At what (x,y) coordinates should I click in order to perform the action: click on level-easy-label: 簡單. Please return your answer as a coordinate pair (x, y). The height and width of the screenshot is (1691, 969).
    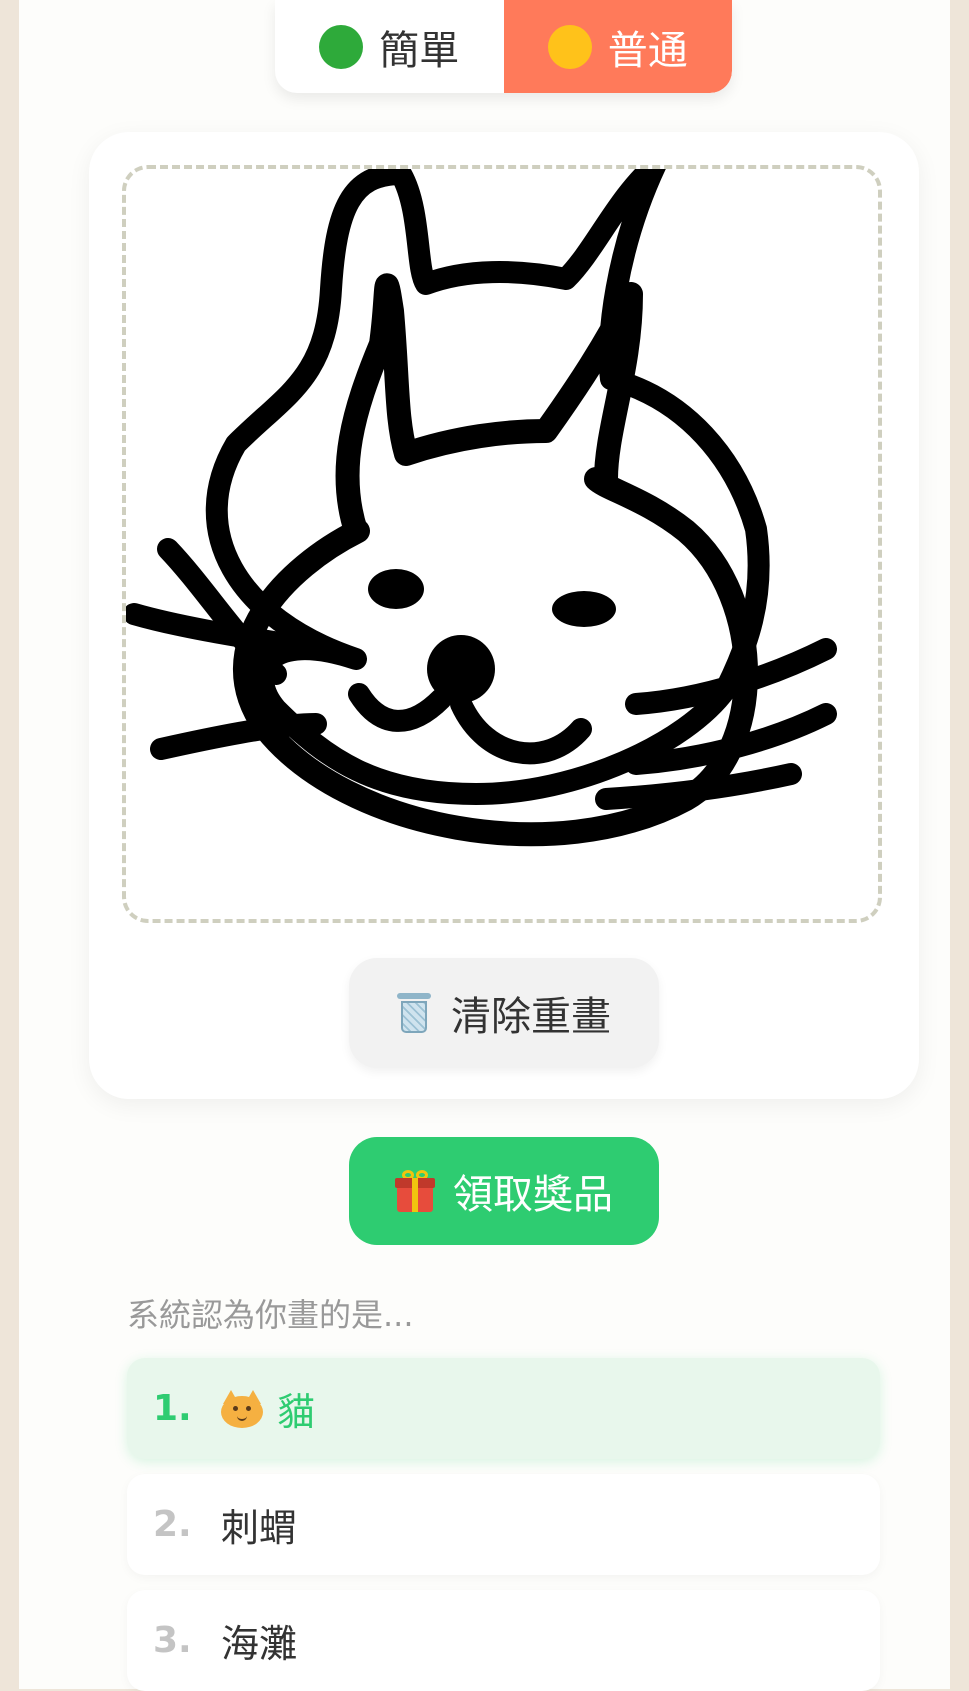
    Looking at the image, I should click on (419, 50).